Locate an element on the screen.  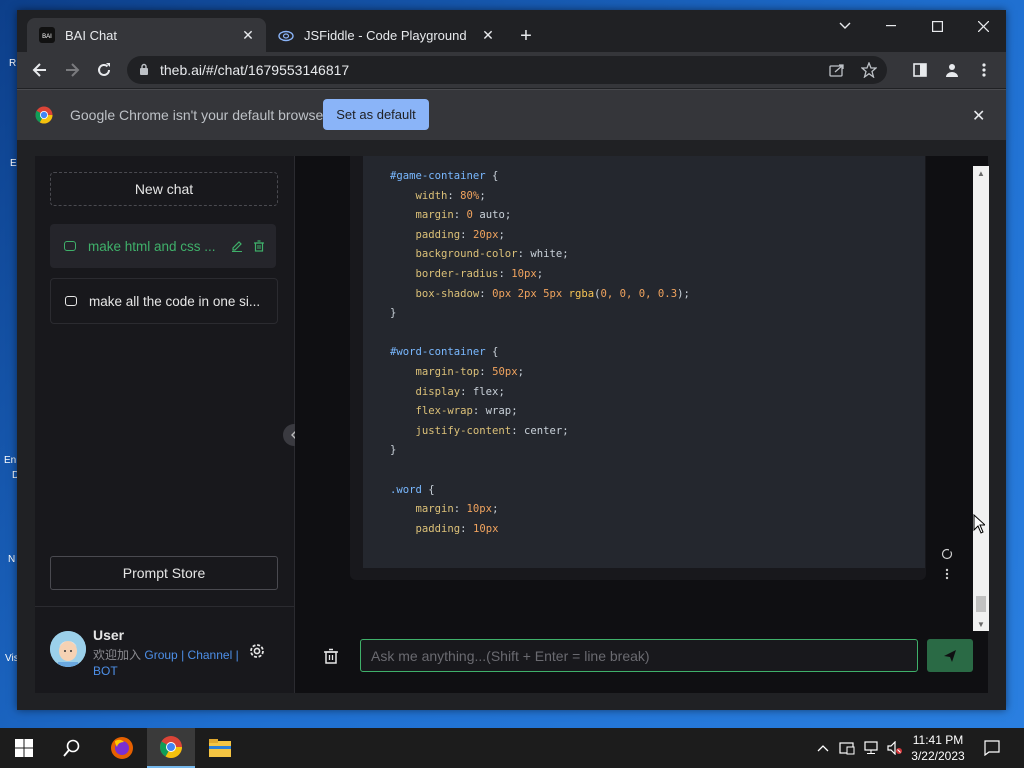
chrome-taskbar-icon is located at coordinates (171, 748).